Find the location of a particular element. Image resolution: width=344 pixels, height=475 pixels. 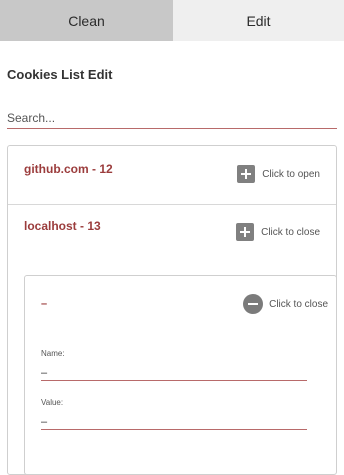

tab-bar: Clean Edit is located at coordinates (172, 20).